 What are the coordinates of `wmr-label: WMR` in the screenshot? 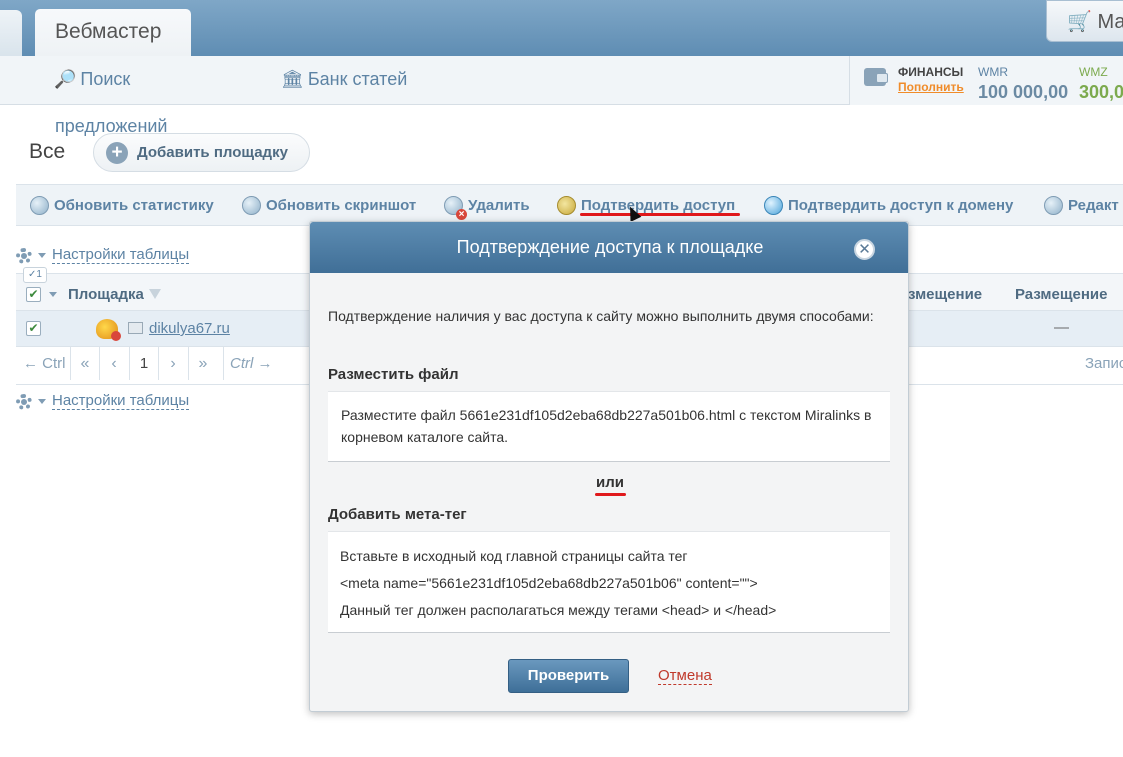 It's located at (993, 72).